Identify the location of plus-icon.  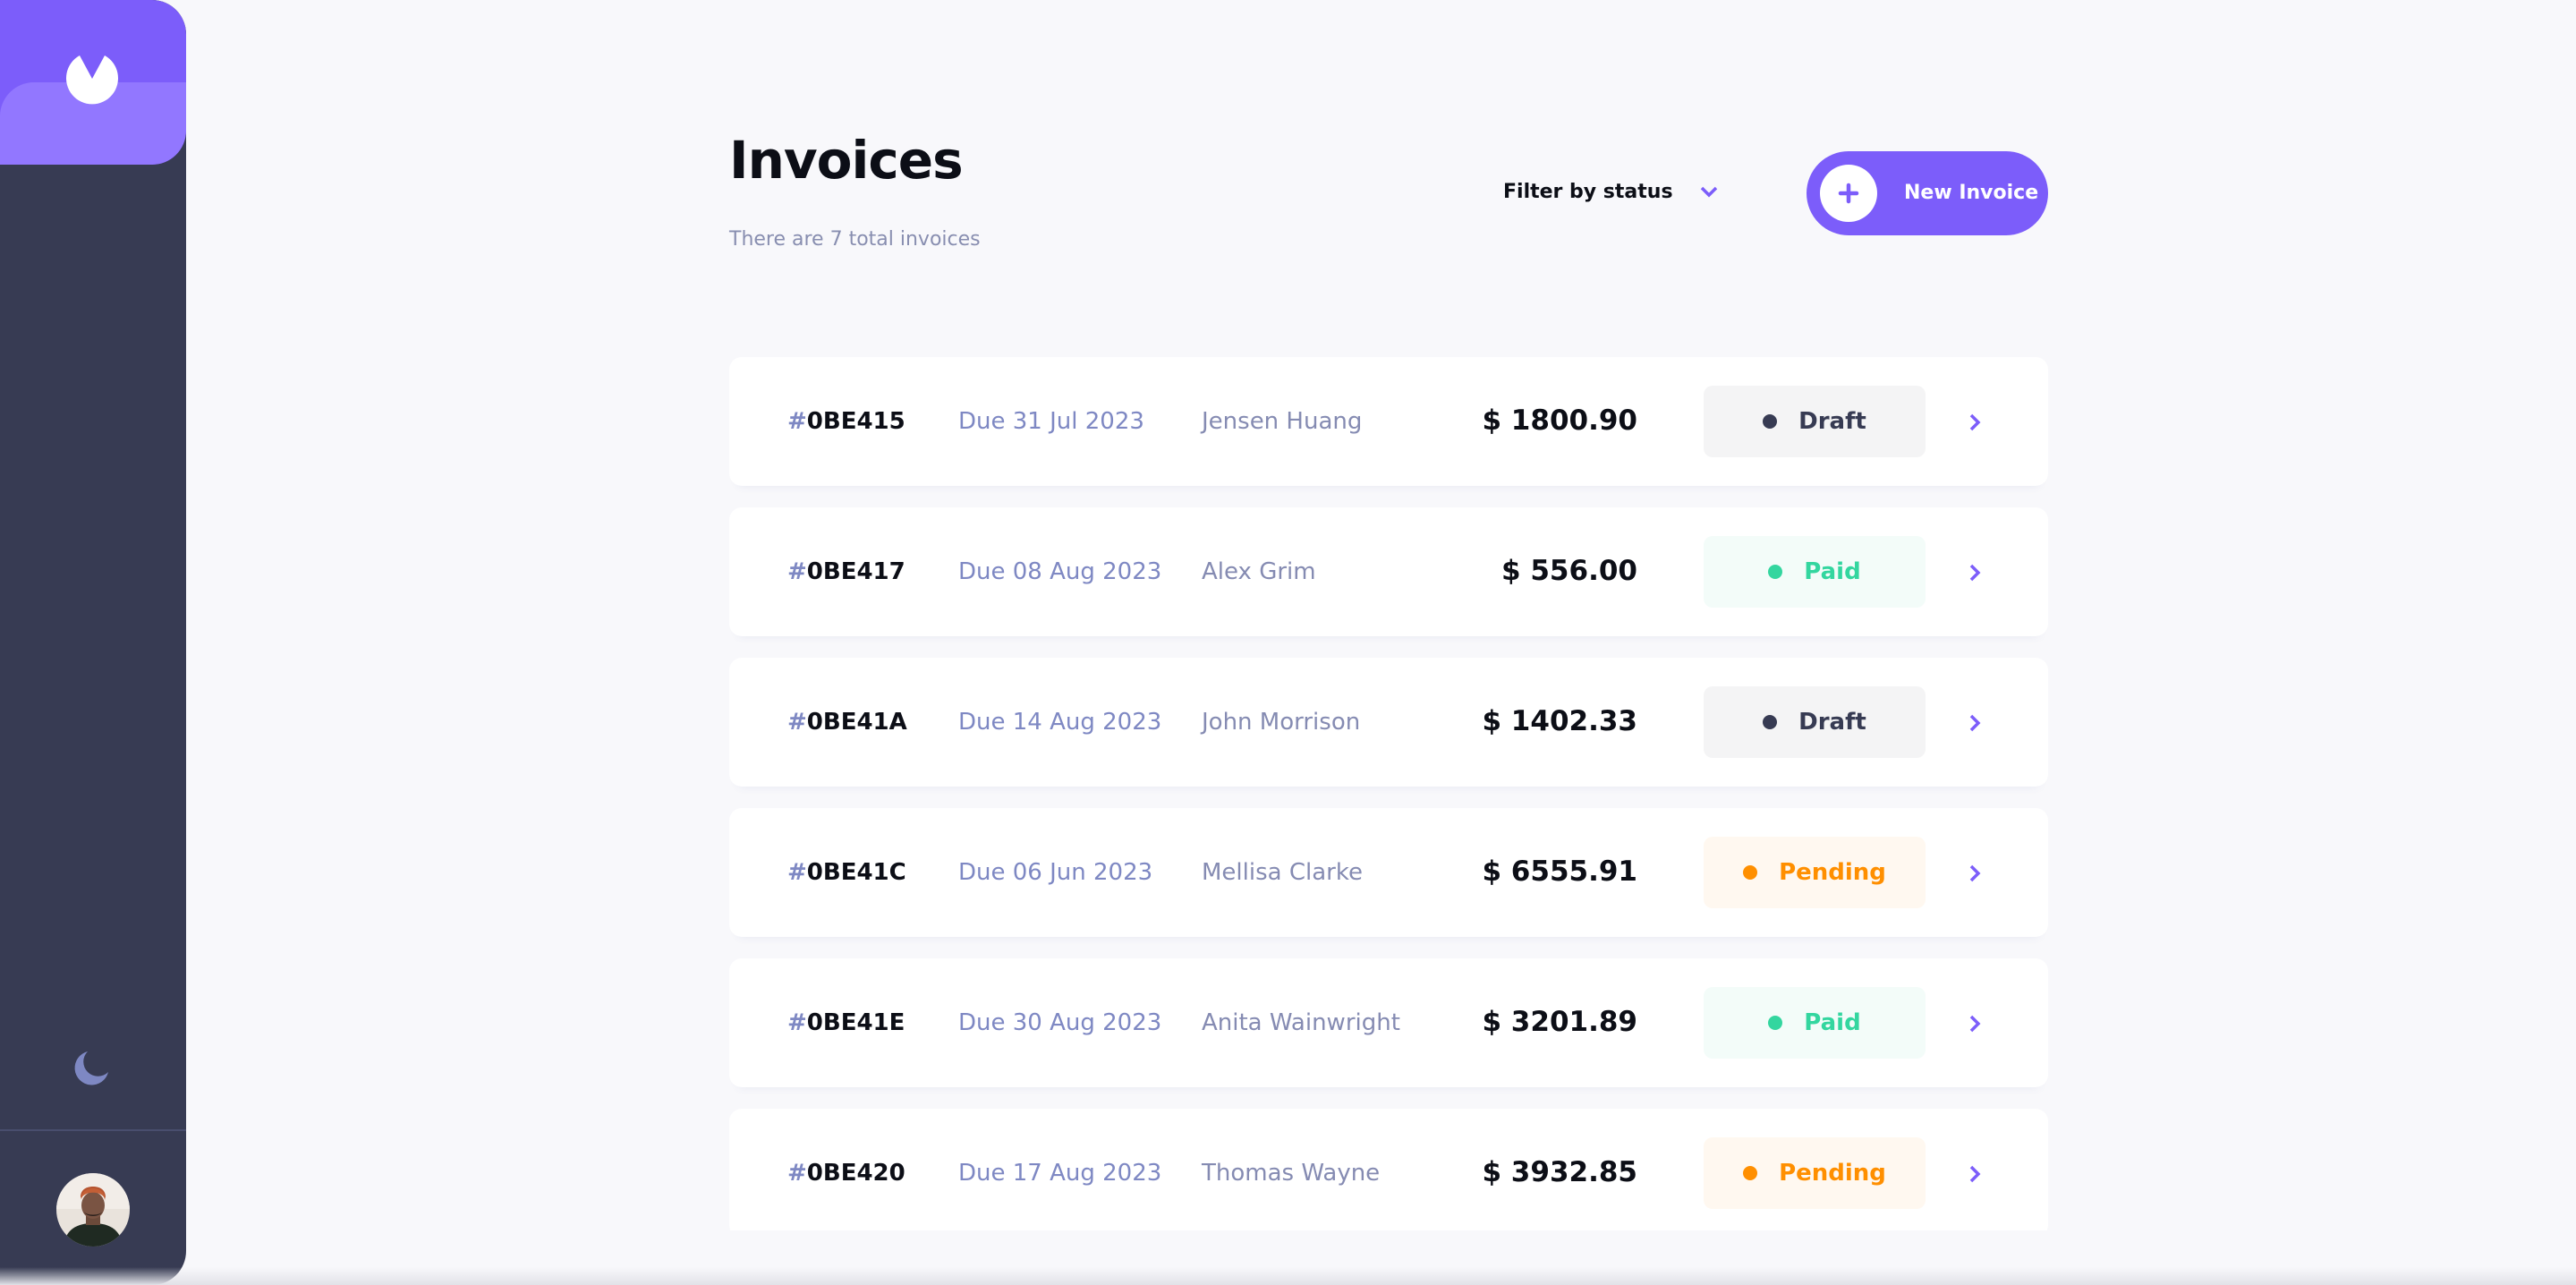
(1848, 193).